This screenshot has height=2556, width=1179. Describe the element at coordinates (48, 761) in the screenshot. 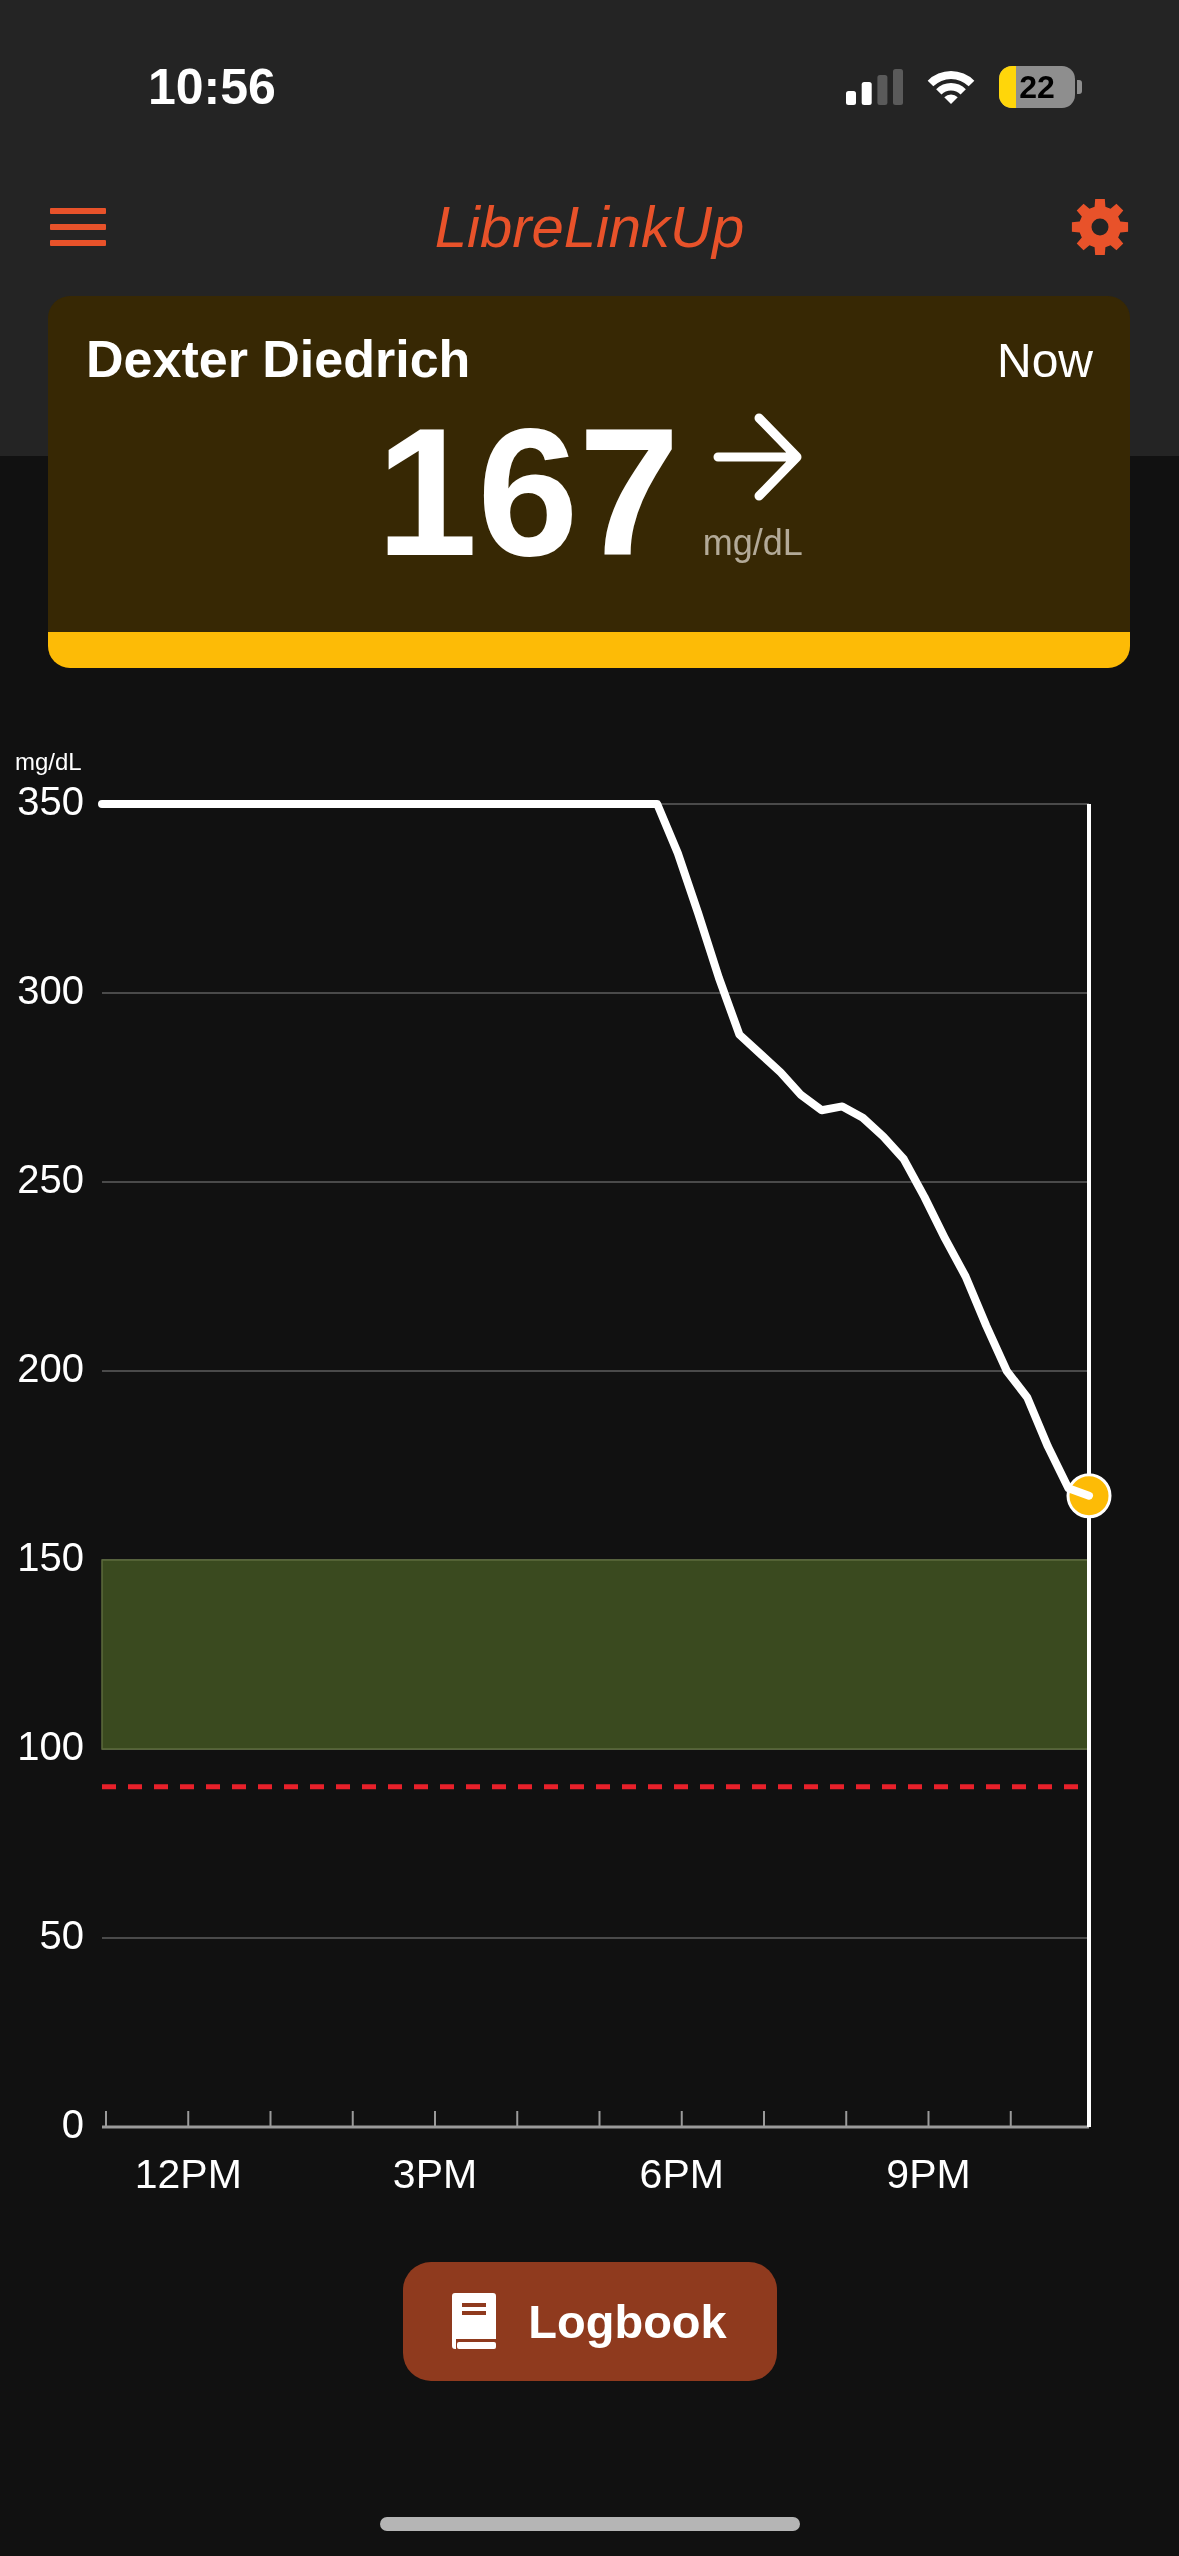

I see `y-axis-unit-label: mg/dL` at that location.